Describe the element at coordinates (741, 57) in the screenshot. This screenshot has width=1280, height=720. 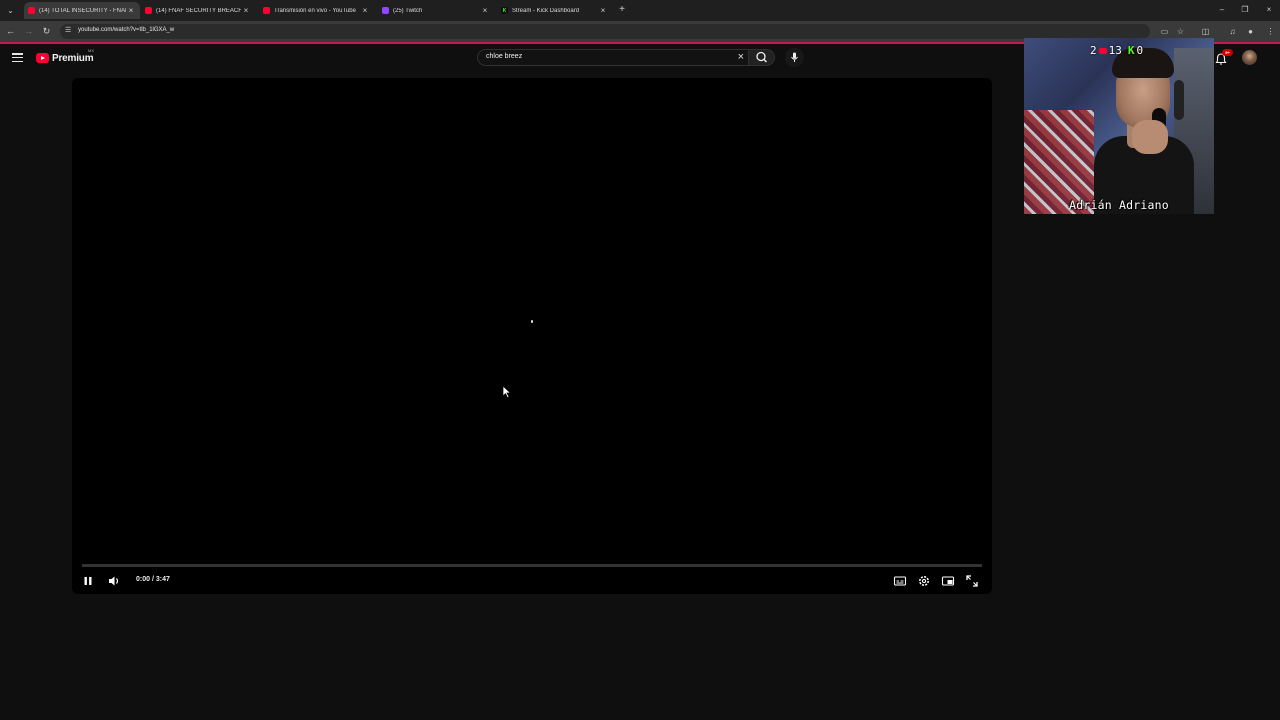
I see `clear-search-icon: ×` at that location.